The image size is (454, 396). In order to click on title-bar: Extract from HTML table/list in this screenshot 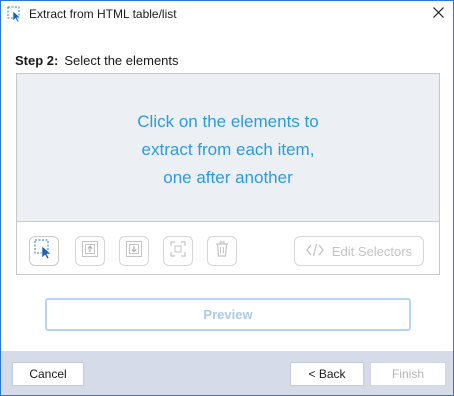, I will do `click(227, 15)`.